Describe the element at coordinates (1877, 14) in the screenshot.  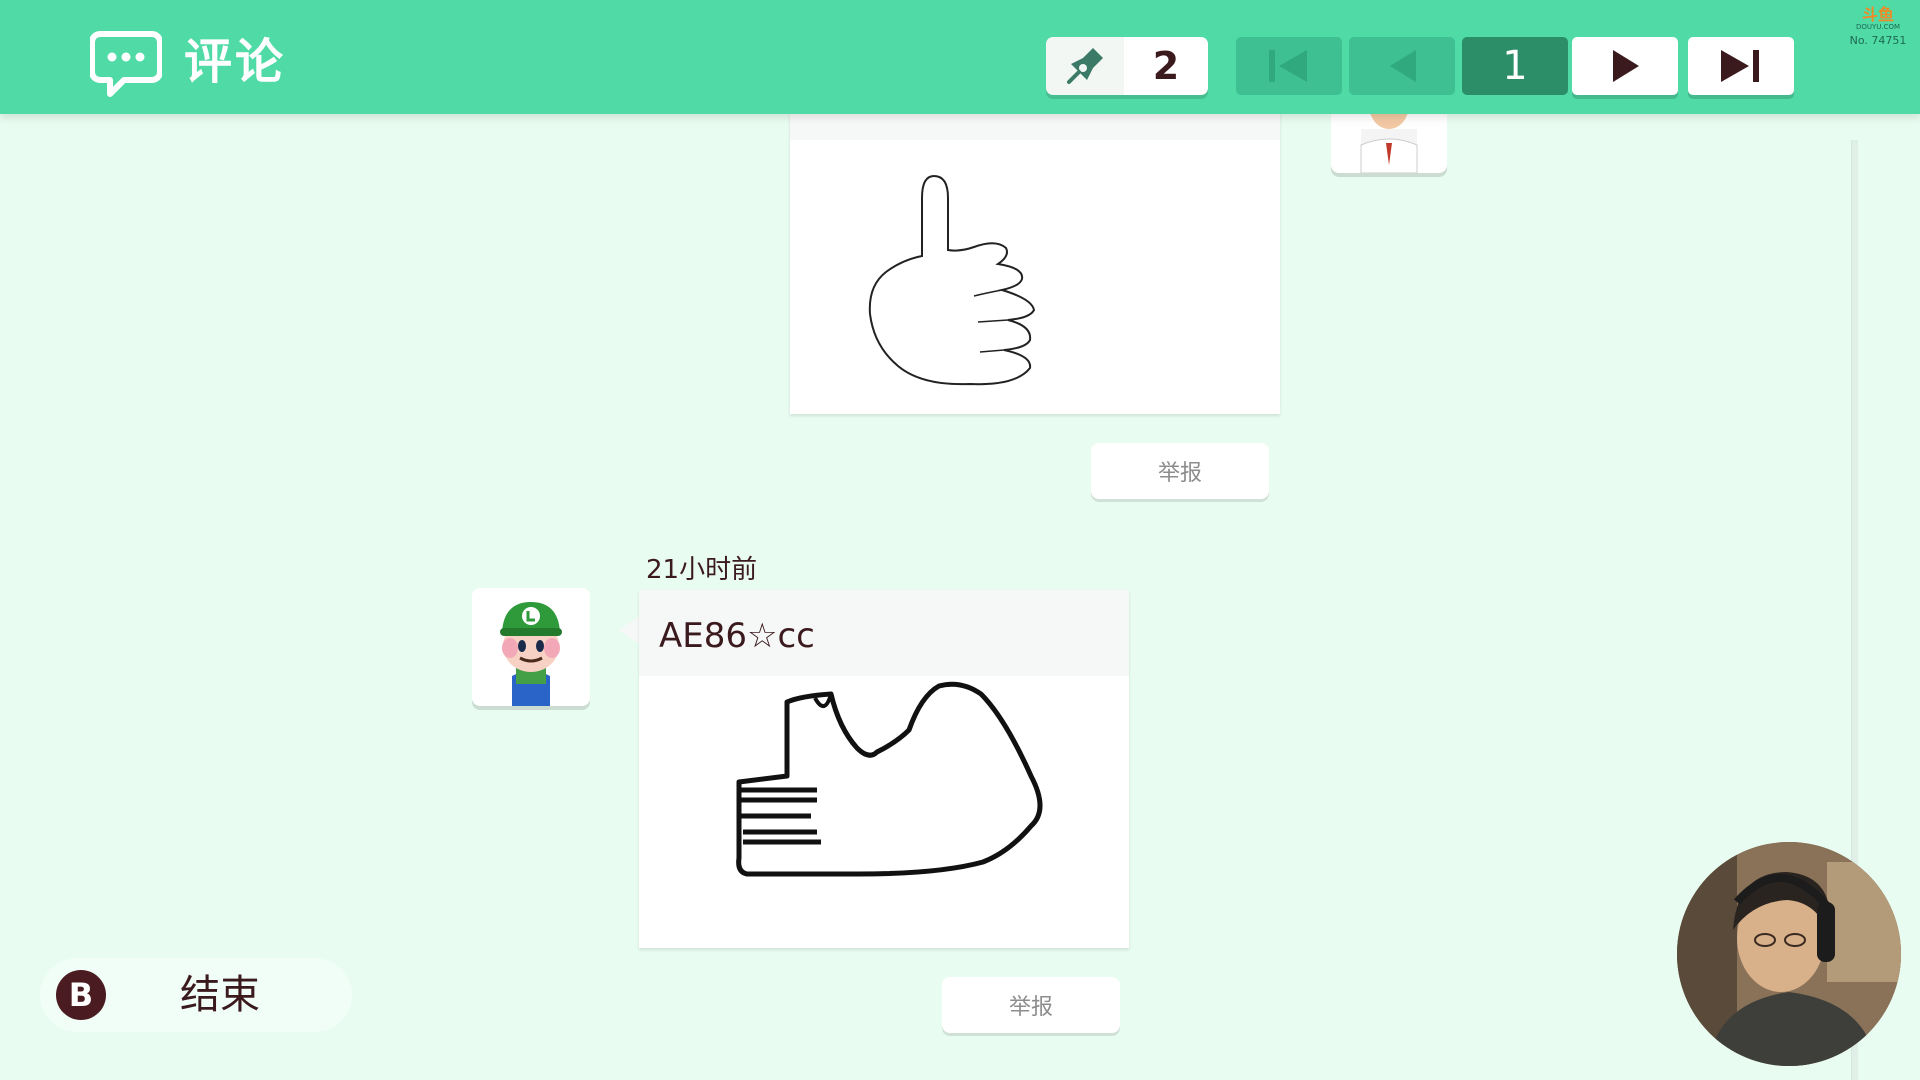
I see `watermark-brand: 斗鱼` at that location.